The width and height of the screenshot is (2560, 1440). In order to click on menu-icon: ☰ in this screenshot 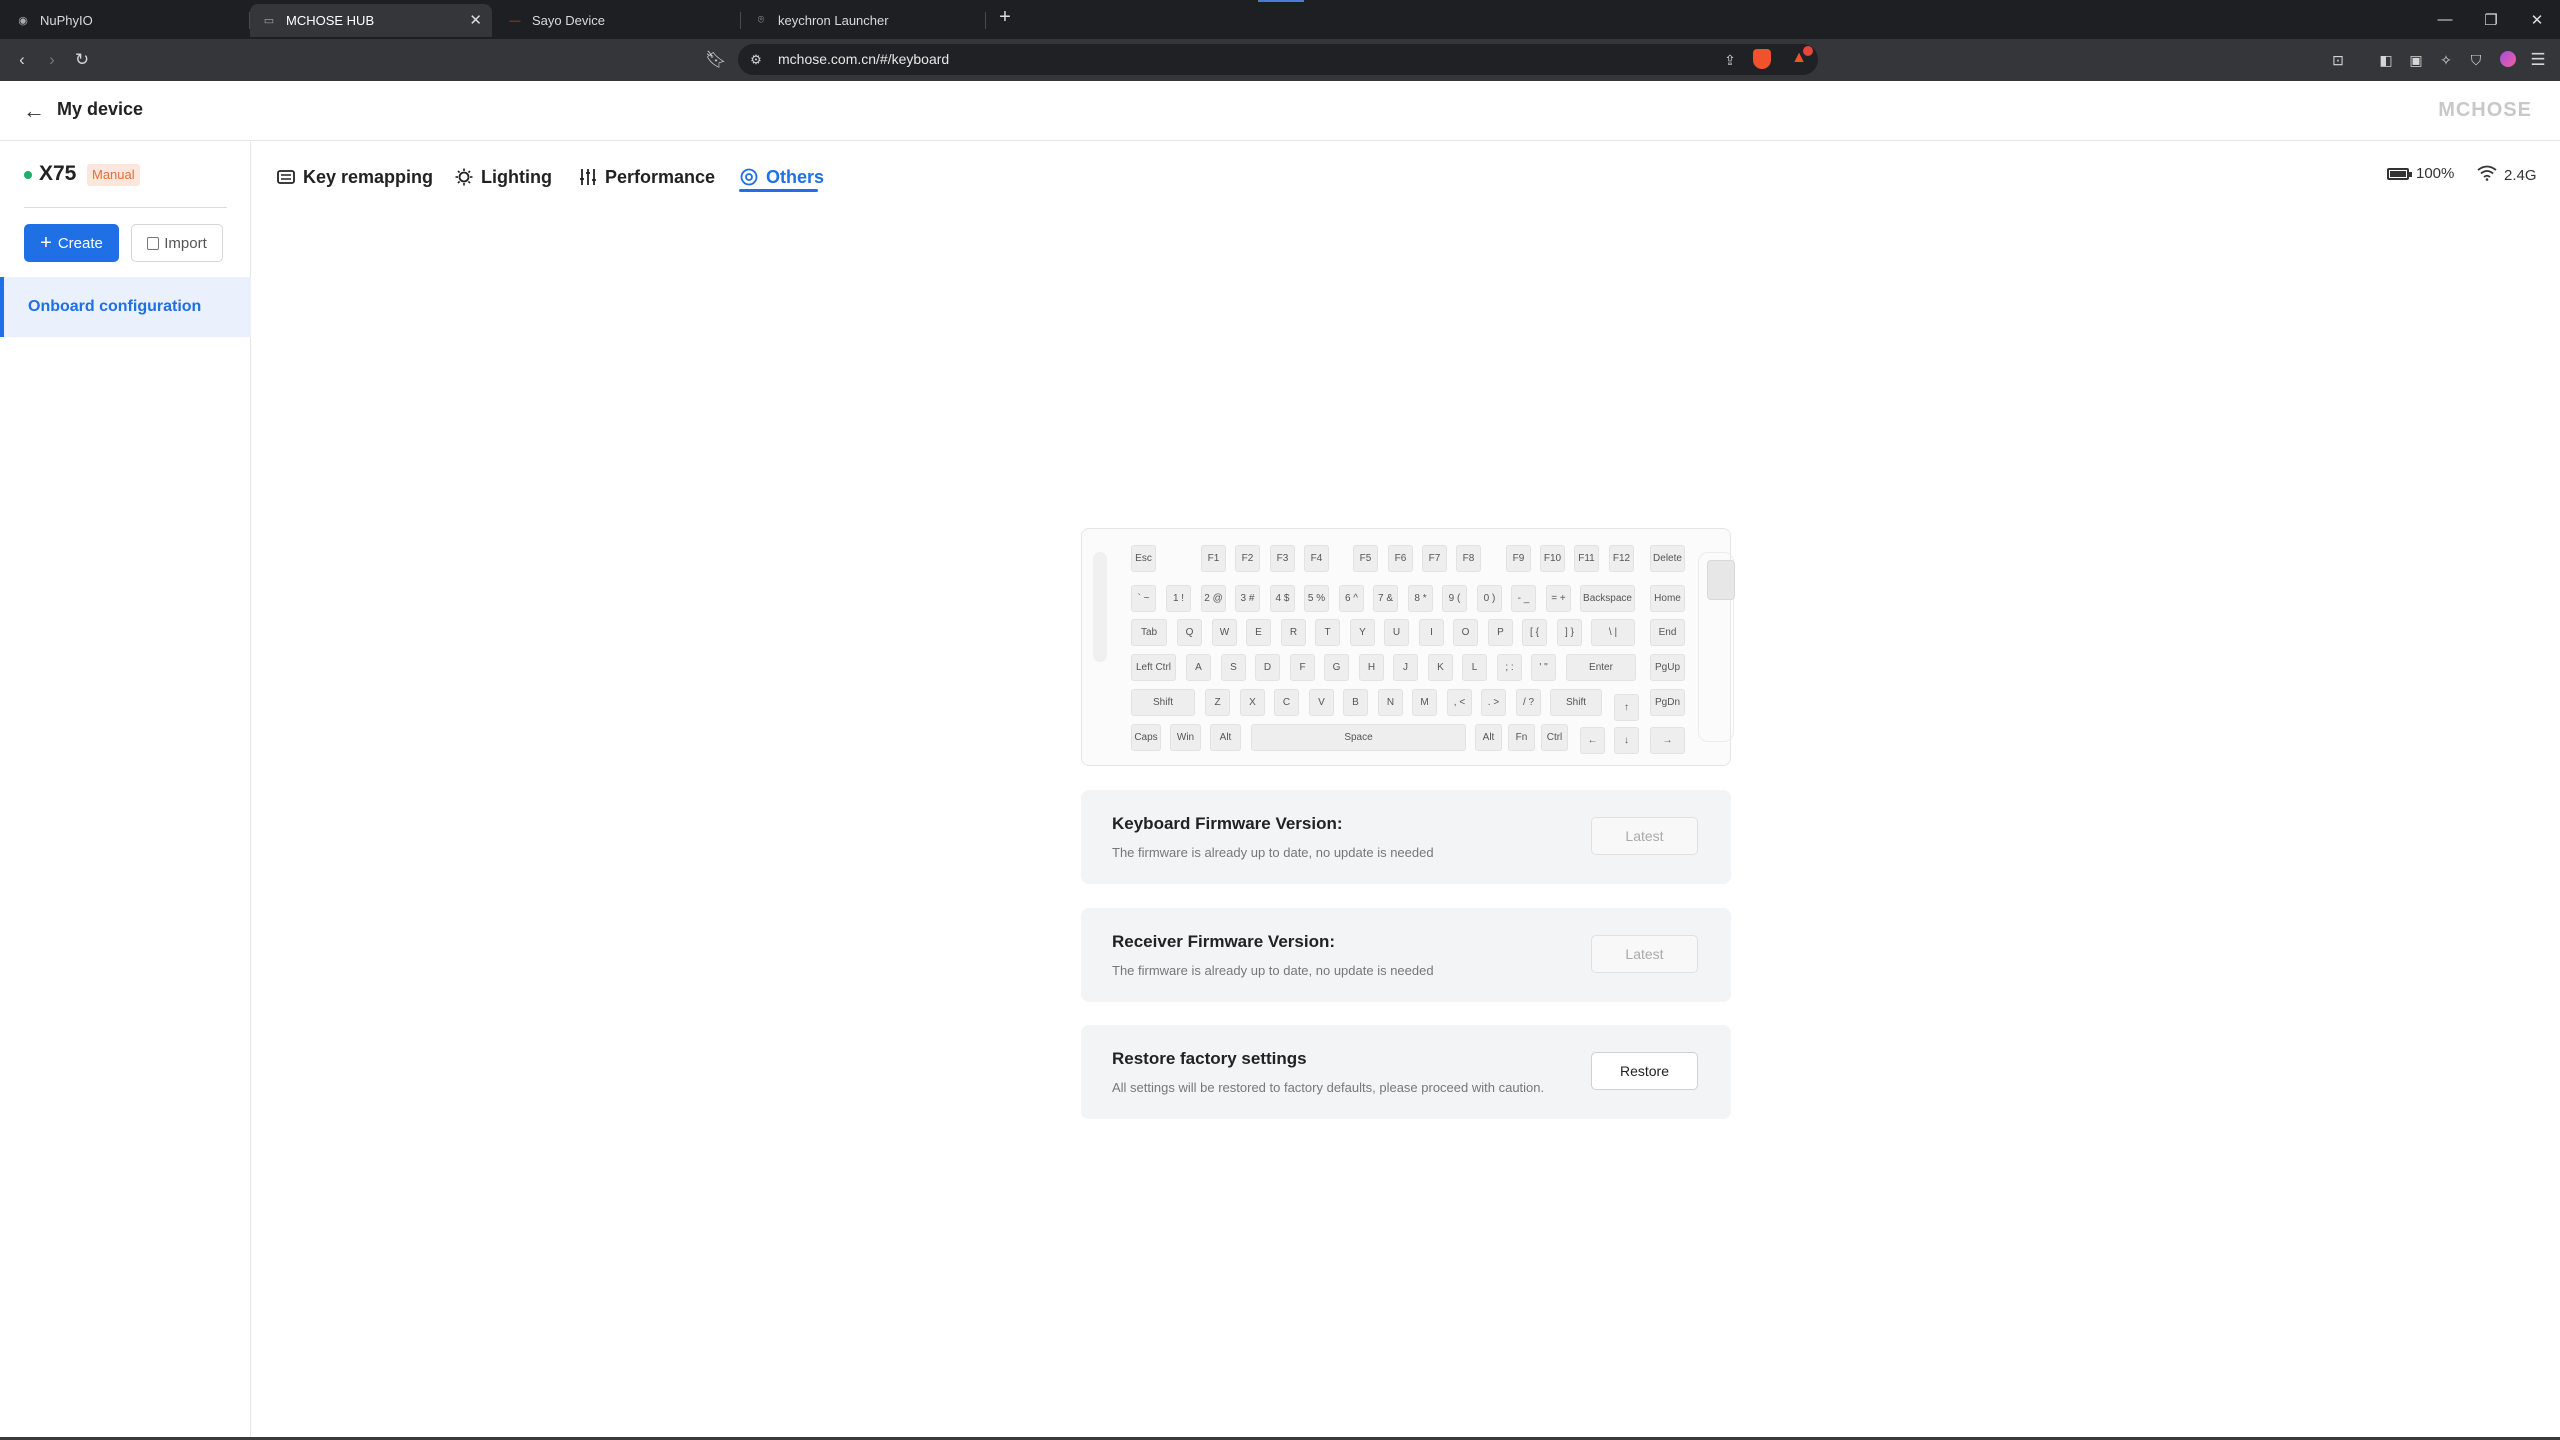, I will do `click(2538, 60)`.